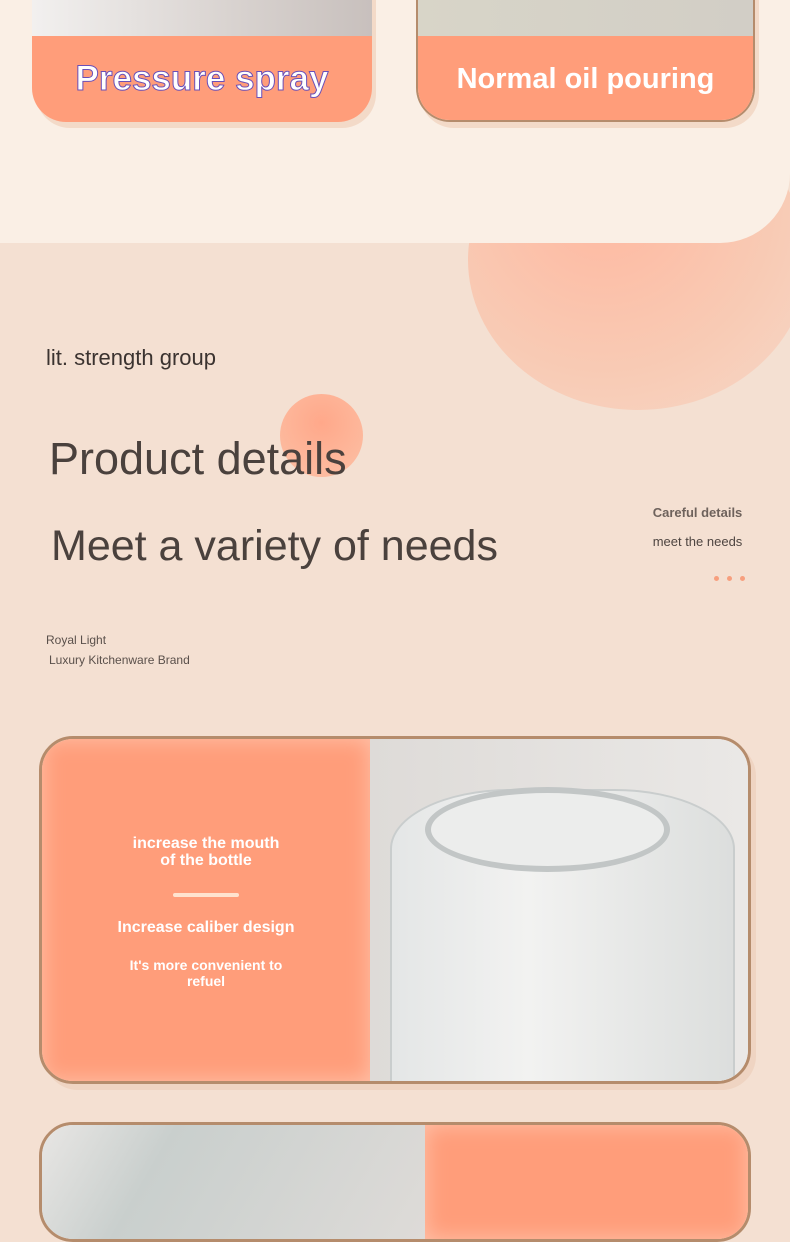  What do you see at coordinates (76, 640) in the screenshot?
I see `tagline-line-1: Royal Light` at bounding box center [76, 640].